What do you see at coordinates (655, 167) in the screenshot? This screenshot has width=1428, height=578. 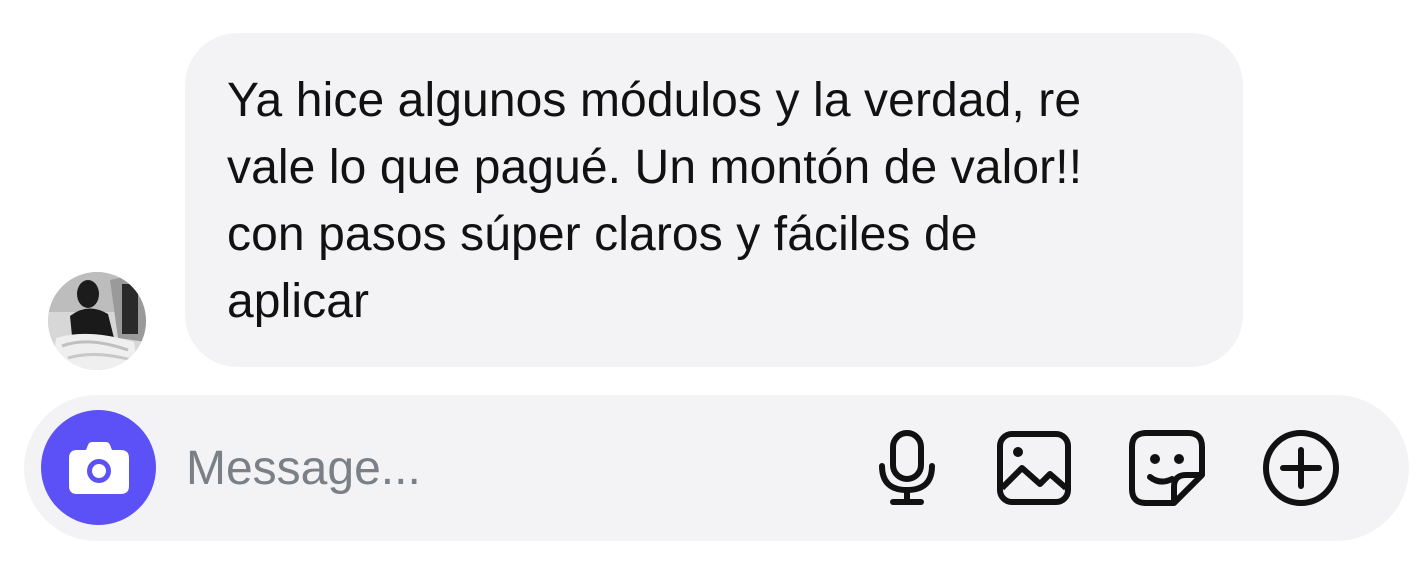 I see `message-line: vale lo que pagué. Un montón de valor!!` at bounding box center [655, 167].